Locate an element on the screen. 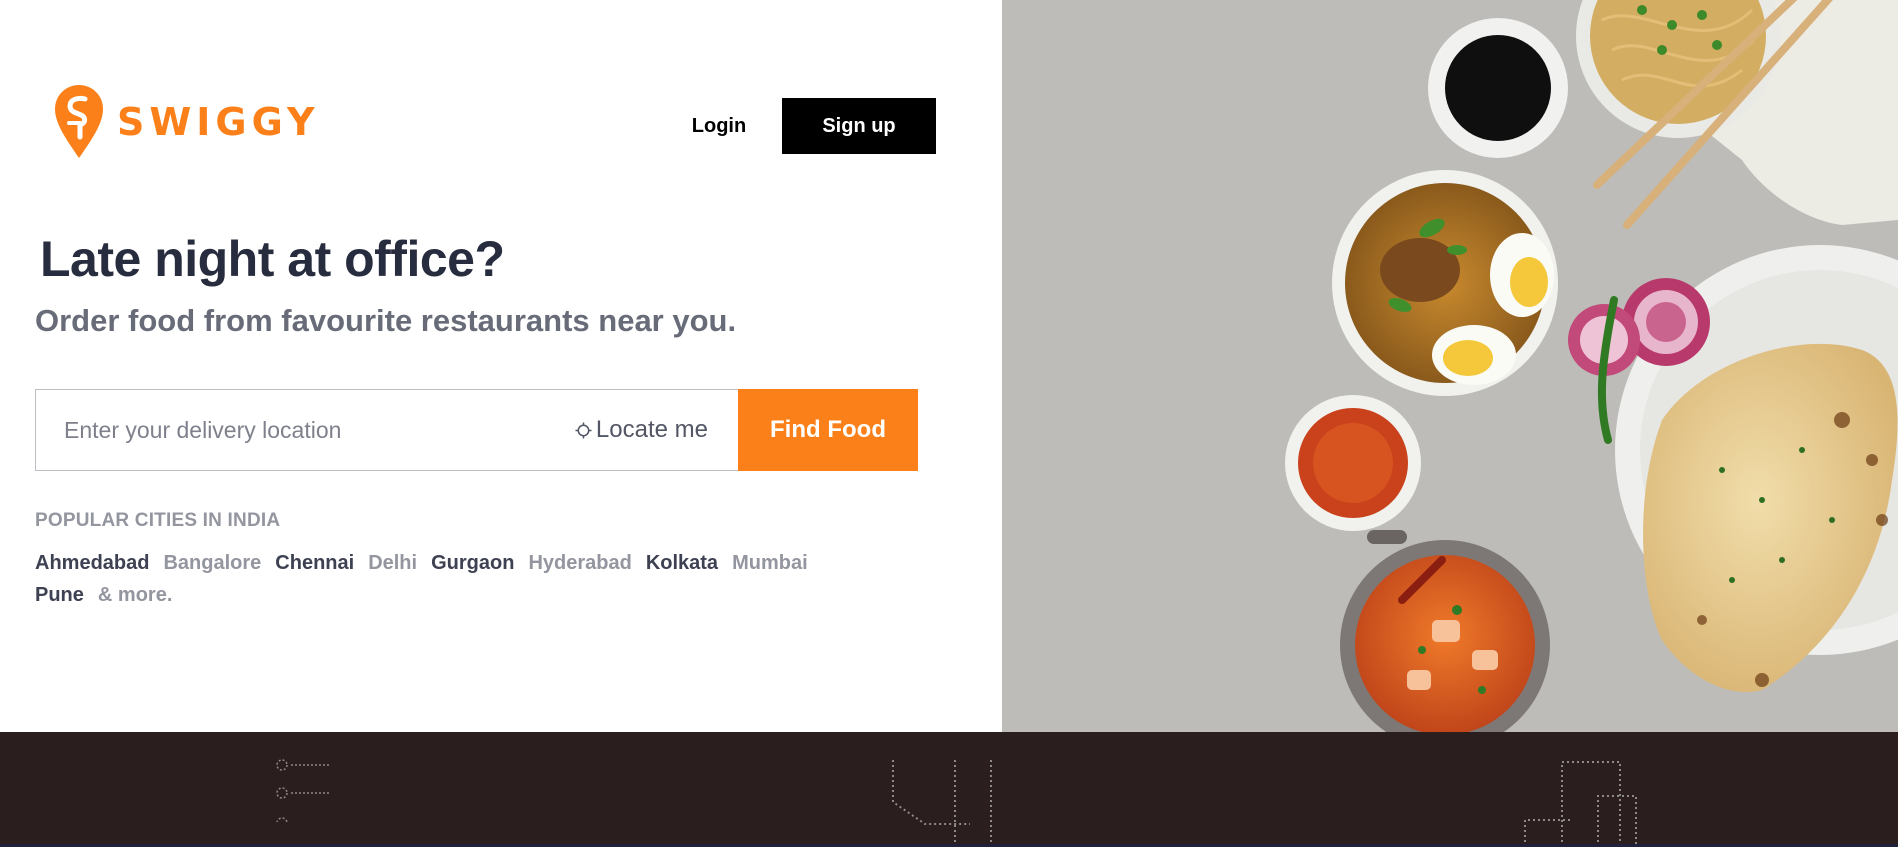 The width and height of the screenshot is (1898, 847). city-link-kolkata: Kolkata is located at coordinates (682, 563).